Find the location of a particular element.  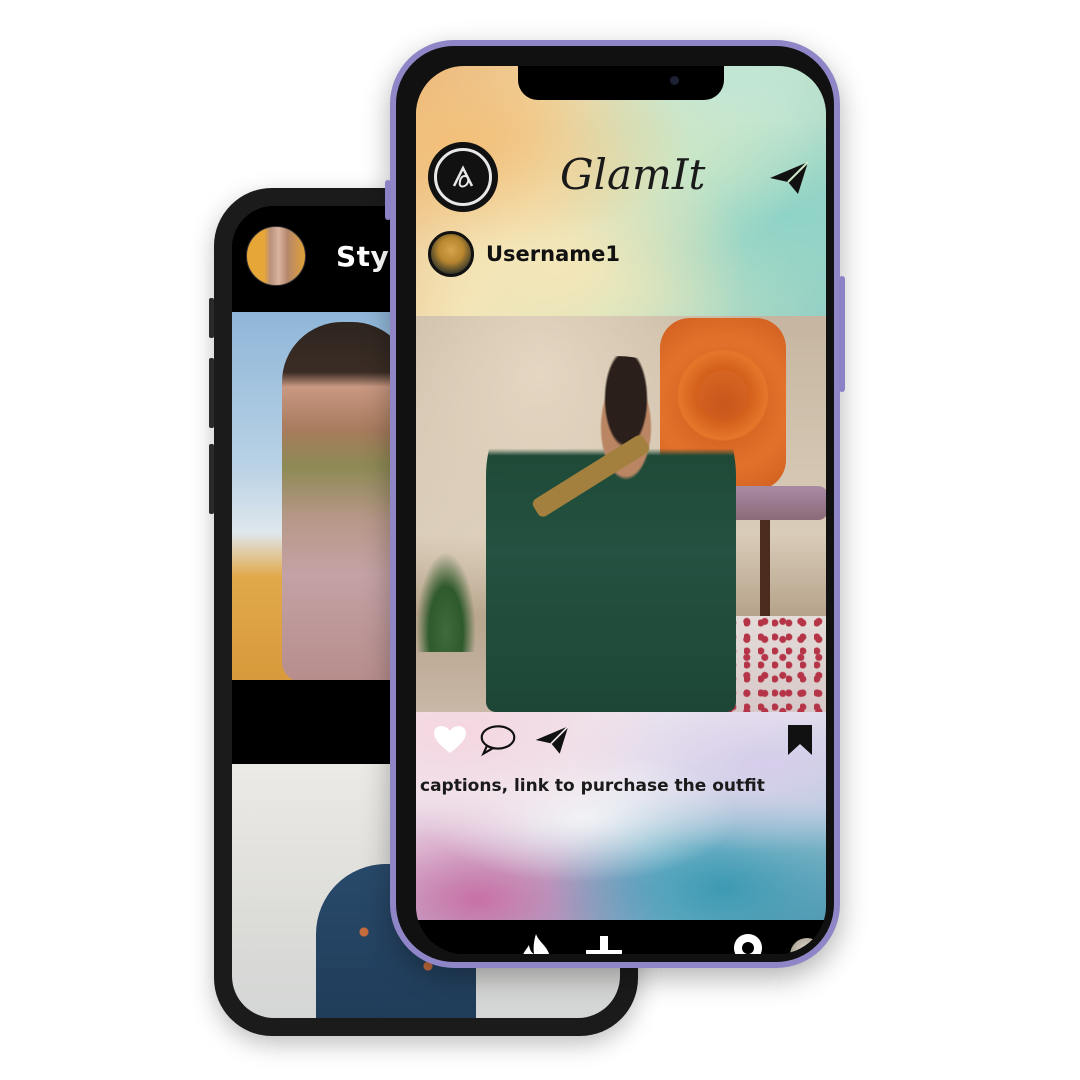

bookmark-icon is located at coordinates (800, 740).